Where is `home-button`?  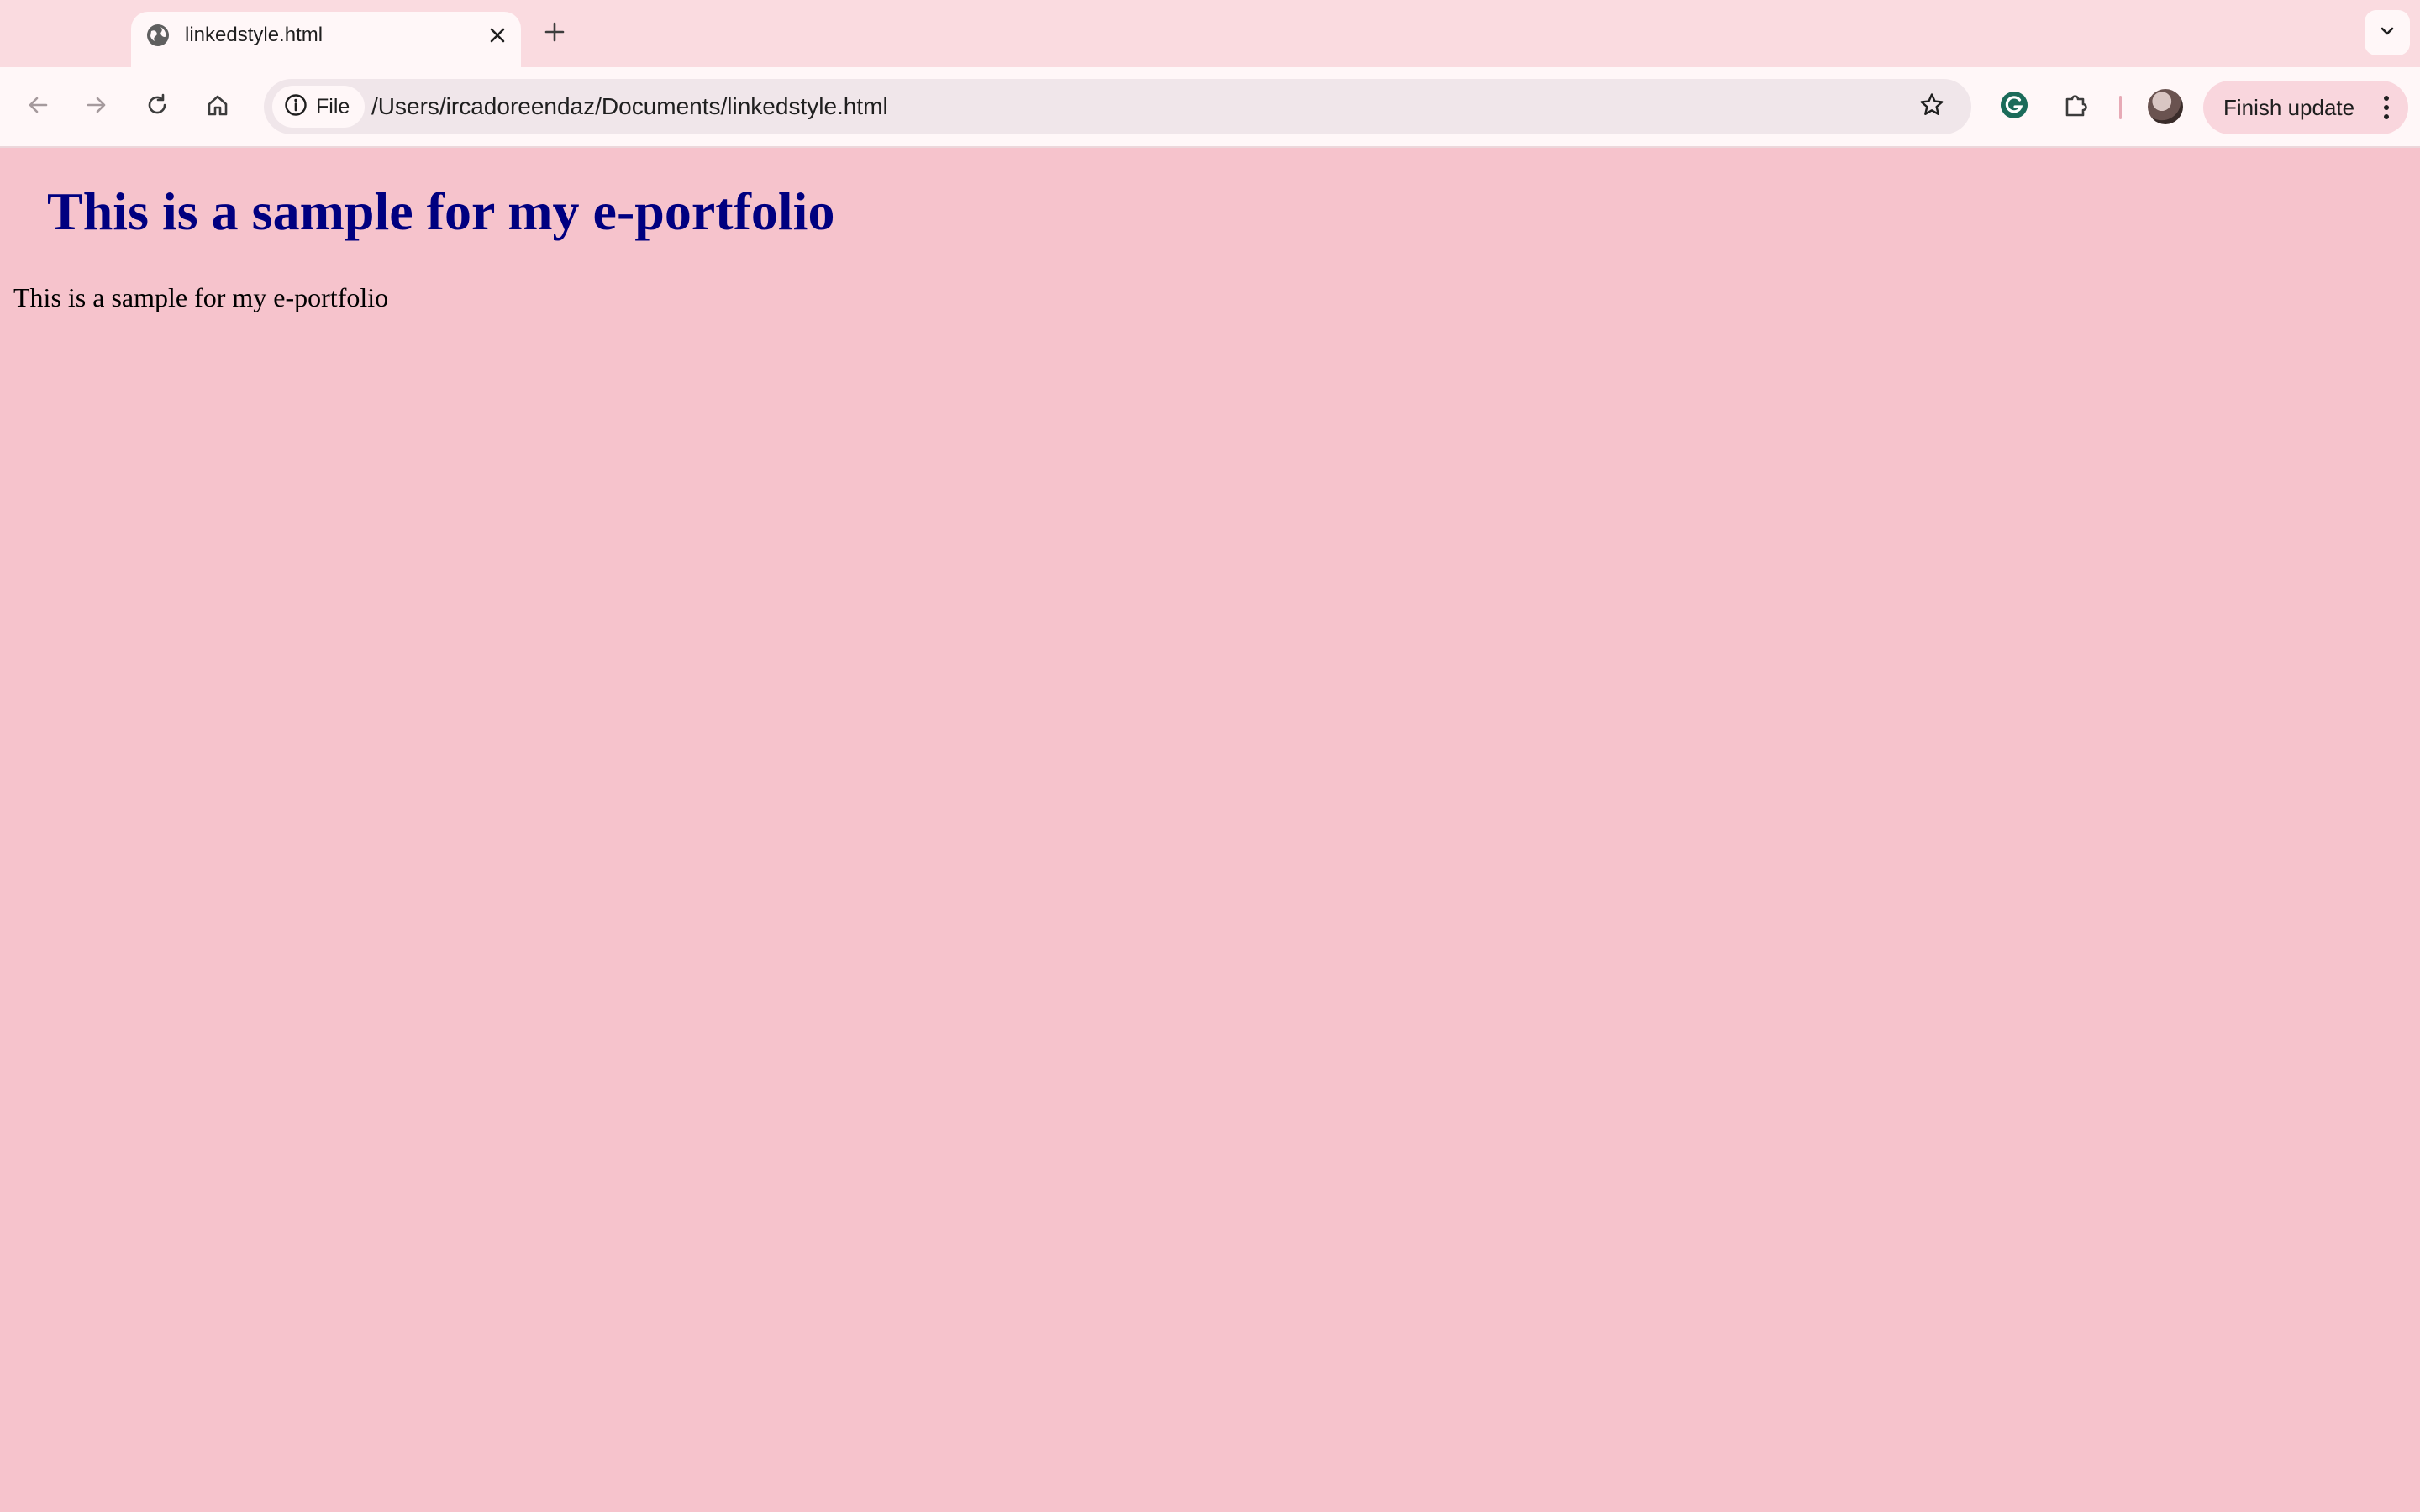
home-button is located at coordinates (218, 107).